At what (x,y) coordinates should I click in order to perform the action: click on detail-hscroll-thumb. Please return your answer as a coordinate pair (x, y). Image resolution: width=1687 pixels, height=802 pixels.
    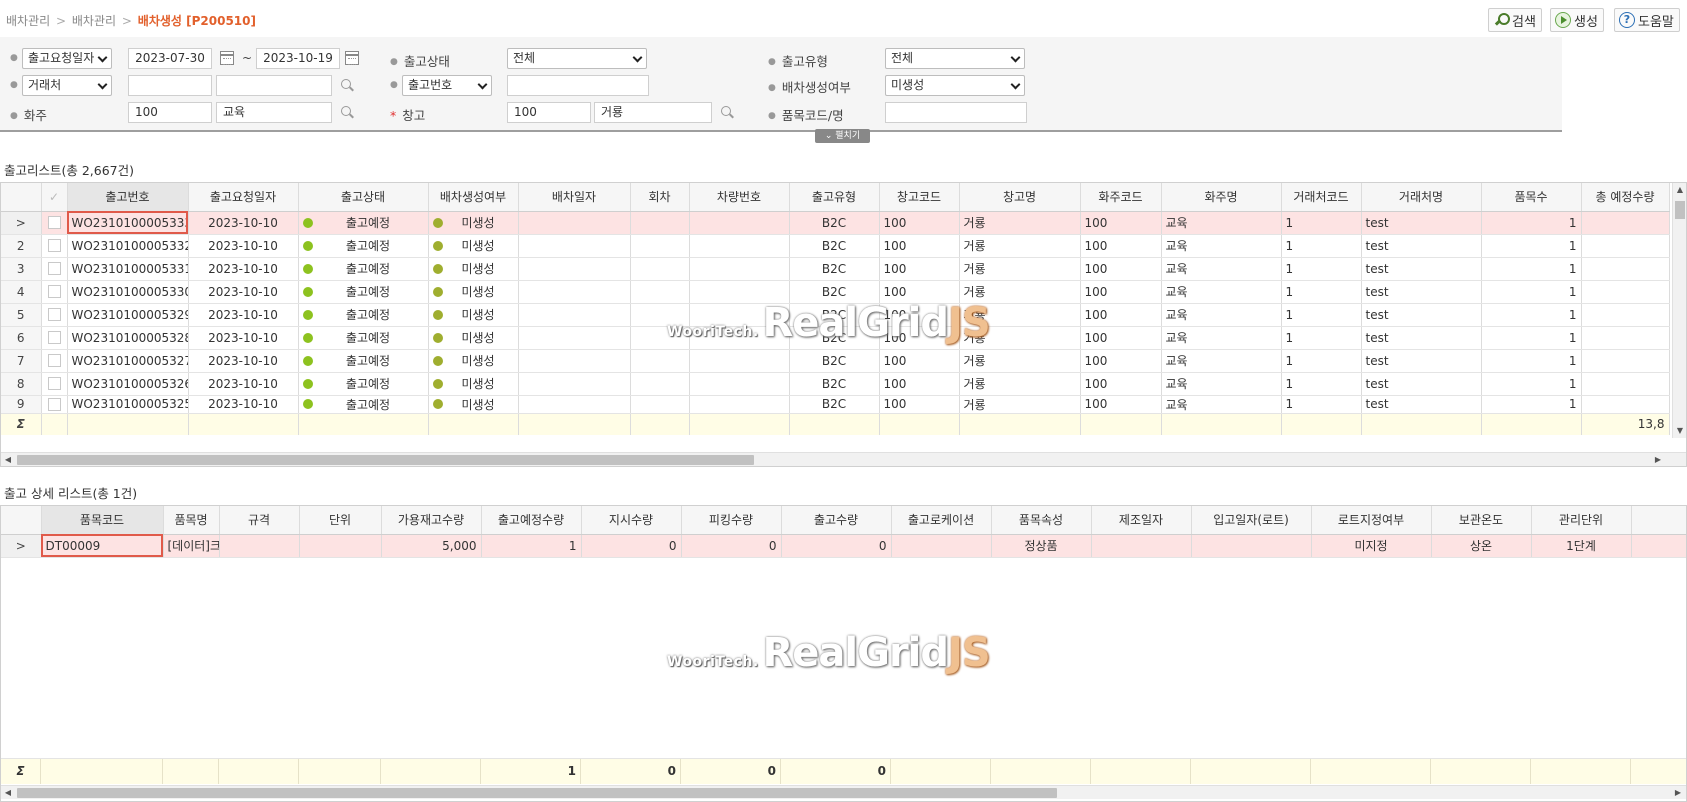
    Looking at the image, I should click on (537, 793).